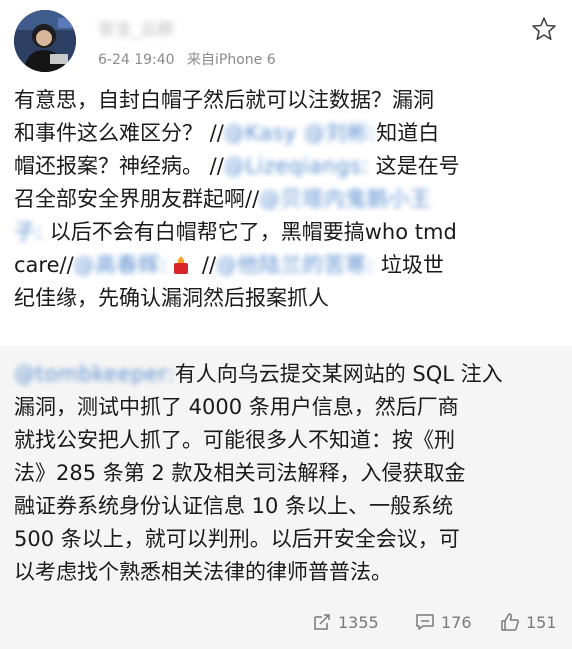 The height and width of the screenshot is (649, 572). What do you see at coordinates (544, 29) in the screenshot?
I see `star-icon` at bounding box center [544, 29].